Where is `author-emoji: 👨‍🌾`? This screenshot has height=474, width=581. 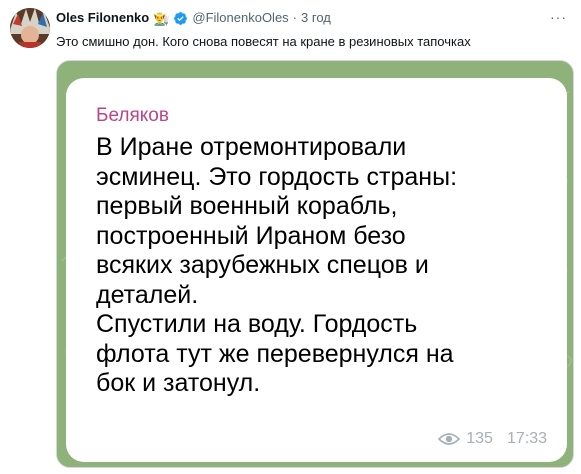 author-emoji: 👨‍🌾 is located at coordinates (161, 18).